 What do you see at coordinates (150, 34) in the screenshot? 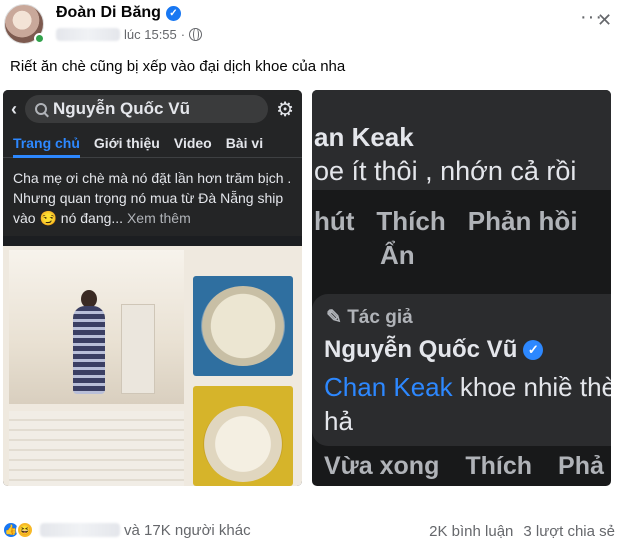
I see `post-timestamp: lúc 15:55` at bounding box center [150, 34].